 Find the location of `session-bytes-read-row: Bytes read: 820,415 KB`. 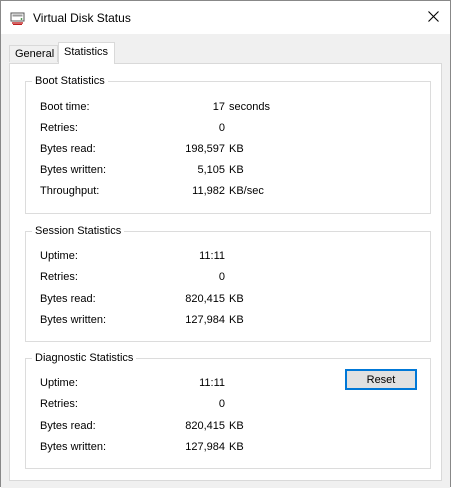

session-bytes-read-row: Bytes read: 820,415 KB is located at coordinates (190, 299).